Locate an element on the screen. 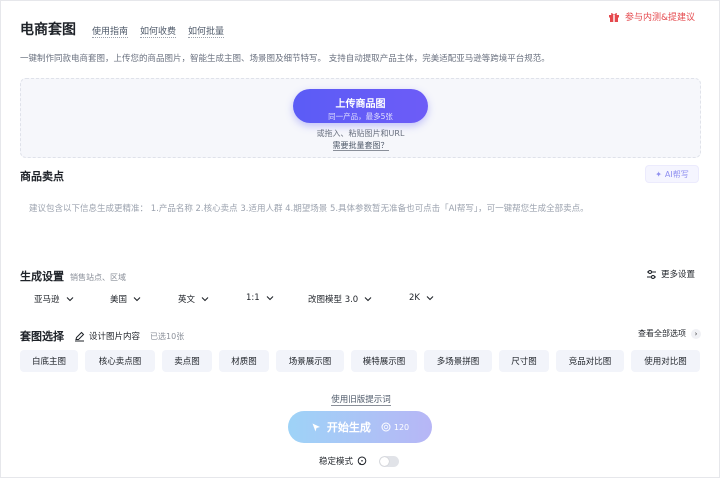 The width and height of the screenshot is (720, 478). stable-mode-row: 稳定模式 is located at coordinates (359, 461).